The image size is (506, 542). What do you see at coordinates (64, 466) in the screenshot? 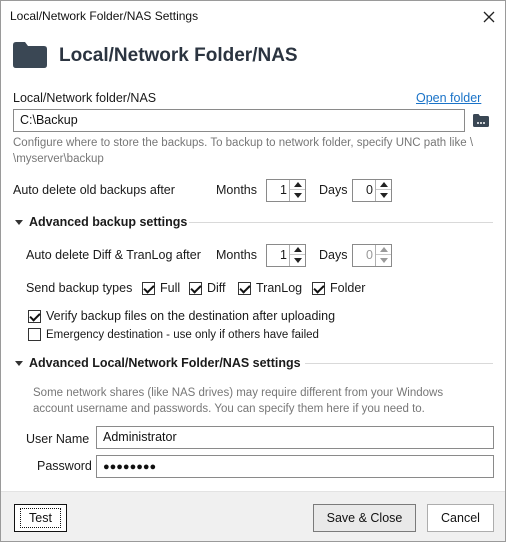
I see `password-label: Password` at bounding box center [64, 466].